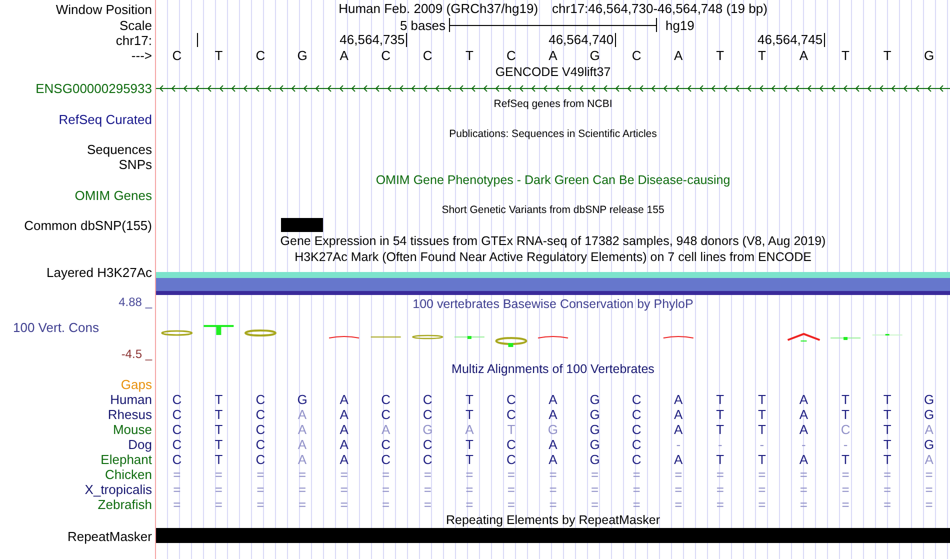  What do you see at coordinates (422, 25) in the screenshot?
I see `scale-label: 5 bases` at bounding box center [422, 25].